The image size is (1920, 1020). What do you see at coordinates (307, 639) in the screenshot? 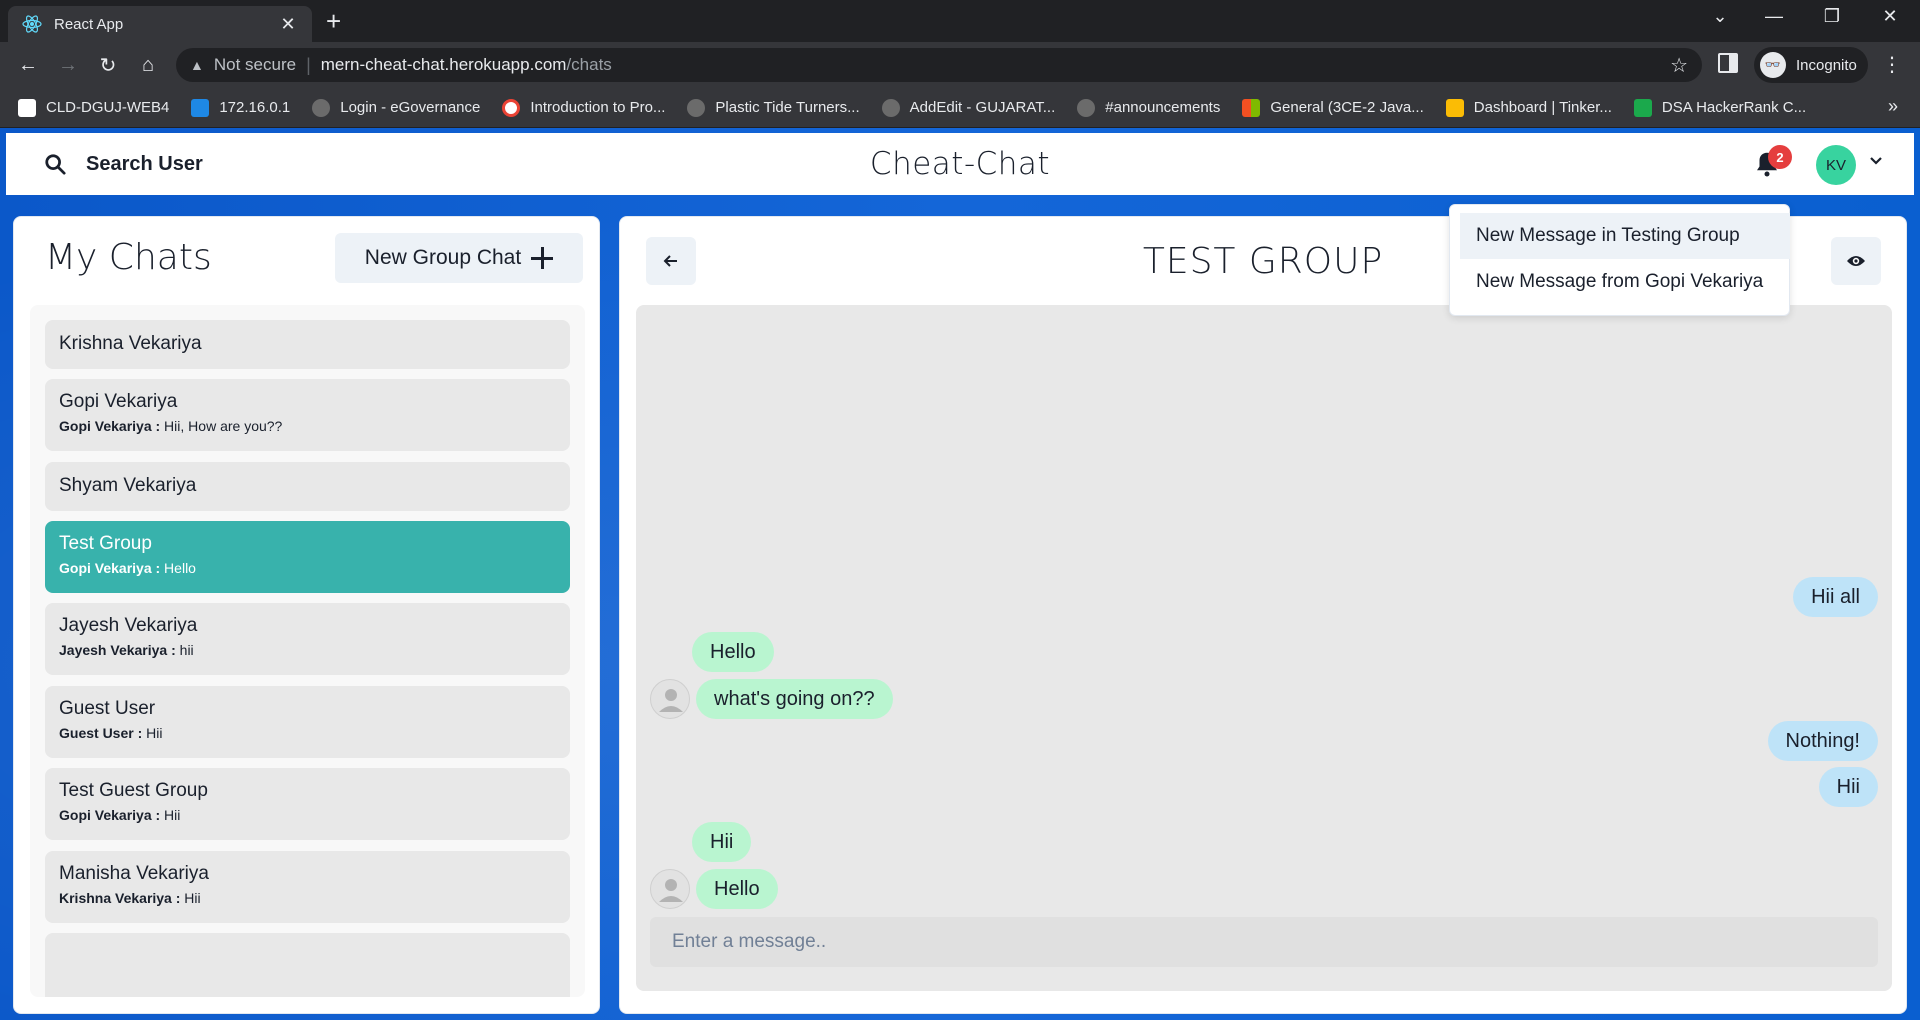
I see `chat-item-jayesh-vekariya: Jayesh Vekariya Jayesh Vekariya : hii` at bounding box center [307, 639].